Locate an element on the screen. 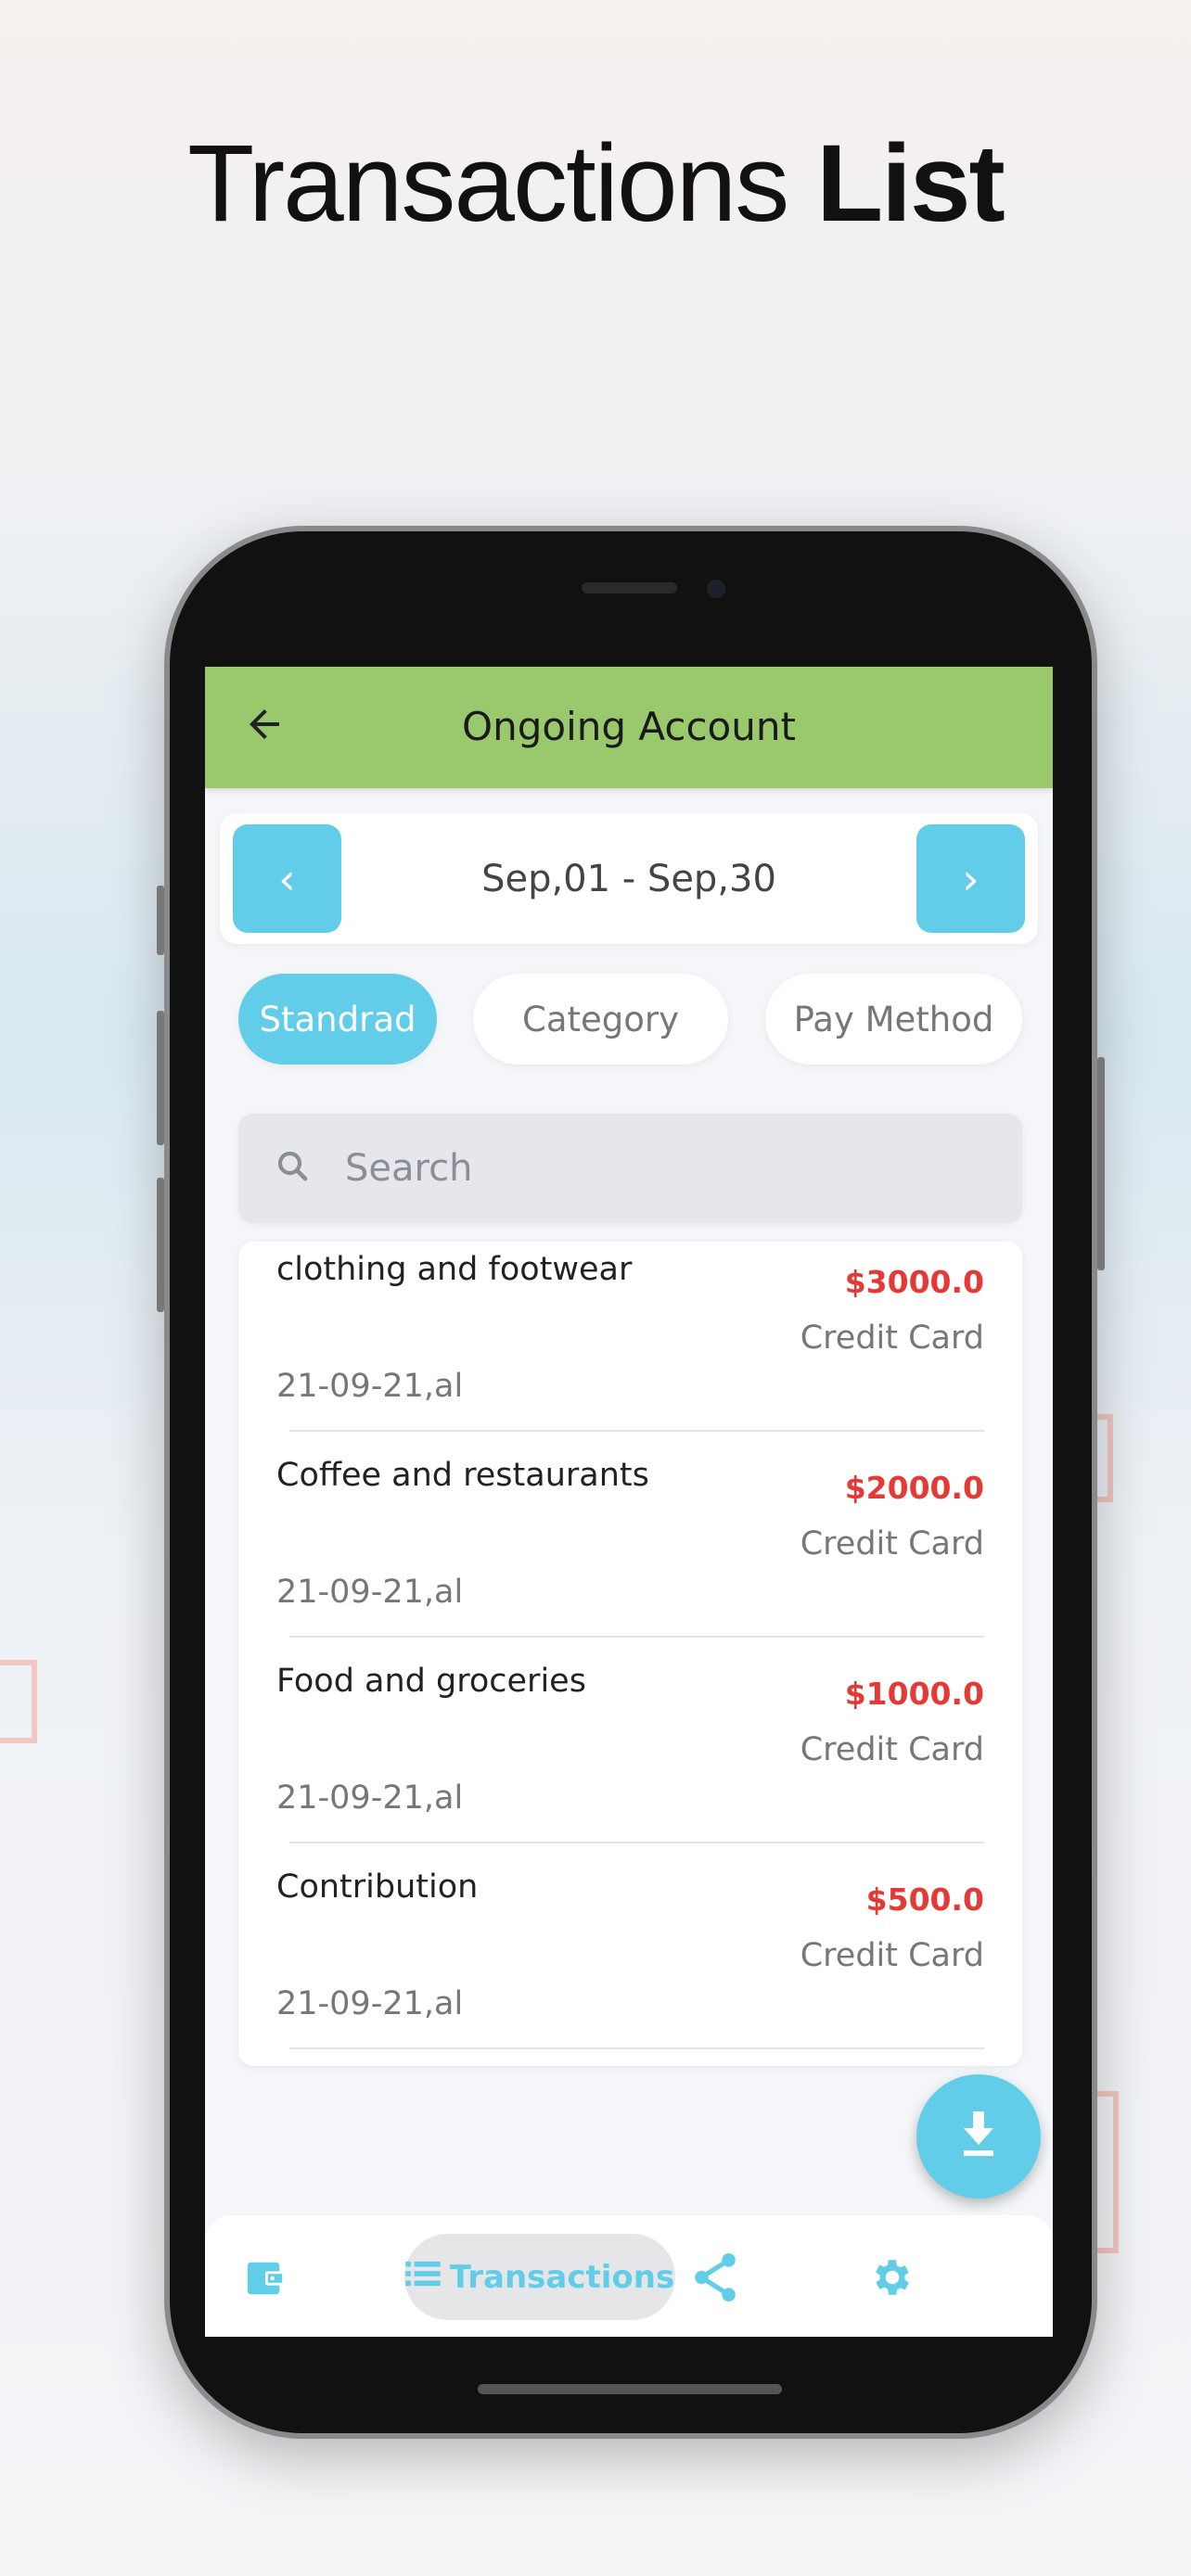  hero-title: Transactions List is located at coordinates (595, 184).